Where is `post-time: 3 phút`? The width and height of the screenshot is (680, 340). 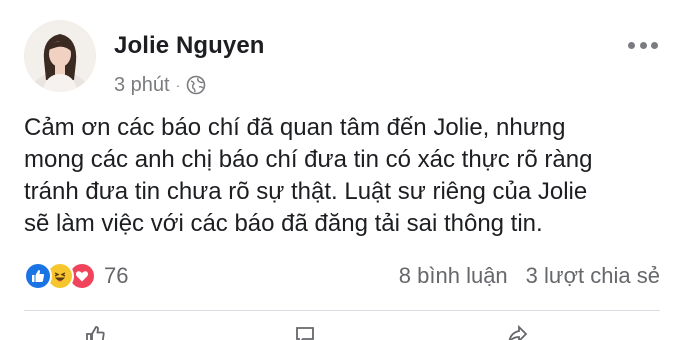
post-time: 3 phút is located at coordinates (142, 85).